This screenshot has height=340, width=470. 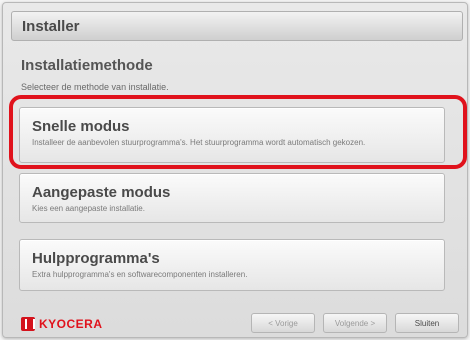 What do you see at coordinates (51, 26) in the screenshot?
I see `window-title: Installer` at bounding box center [51, 26].